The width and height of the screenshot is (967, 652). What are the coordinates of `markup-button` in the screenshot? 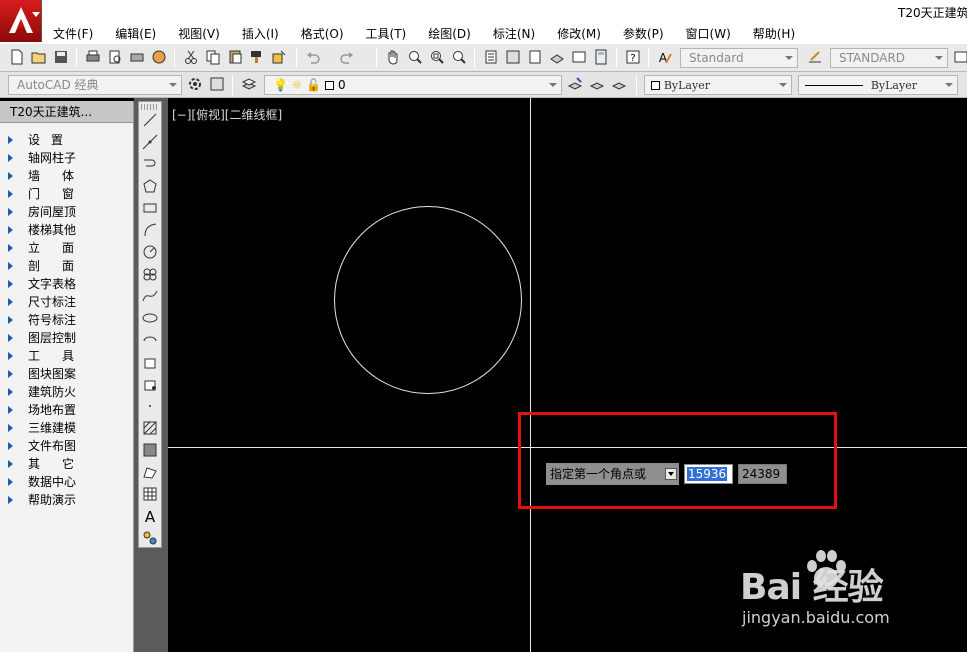 It's located at (579, 57).